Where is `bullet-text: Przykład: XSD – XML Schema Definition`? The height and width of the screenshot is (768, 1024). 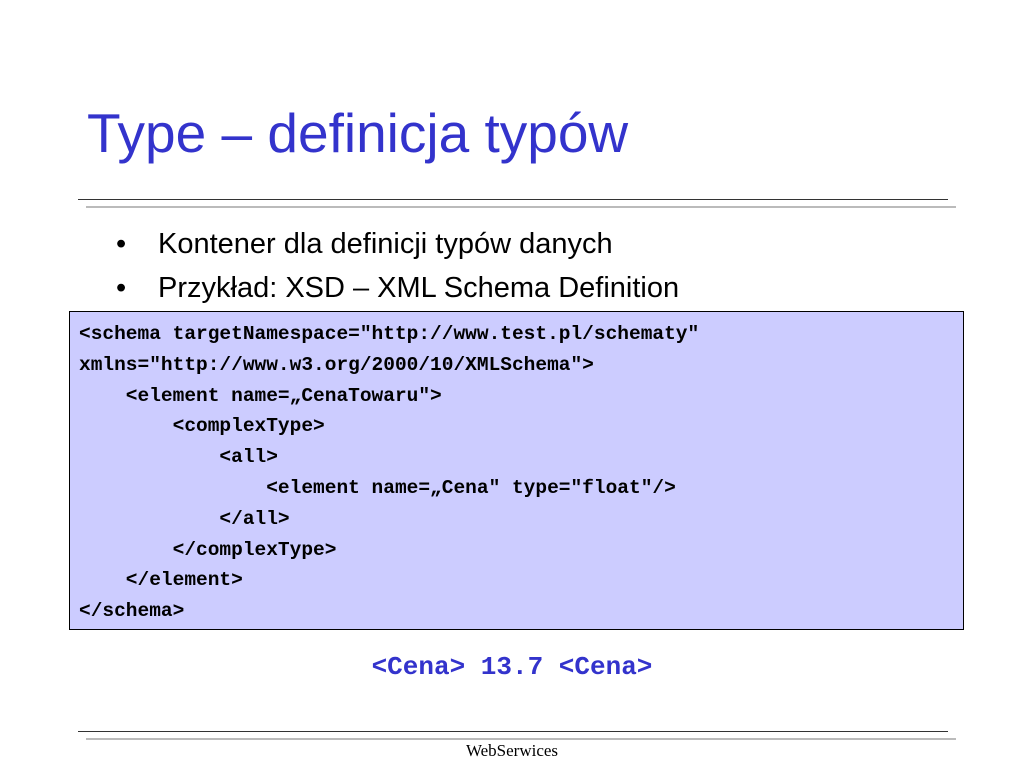
bullet-text: Przykład: XSD – XML Schema Definition is located at coordinates (419, 288).